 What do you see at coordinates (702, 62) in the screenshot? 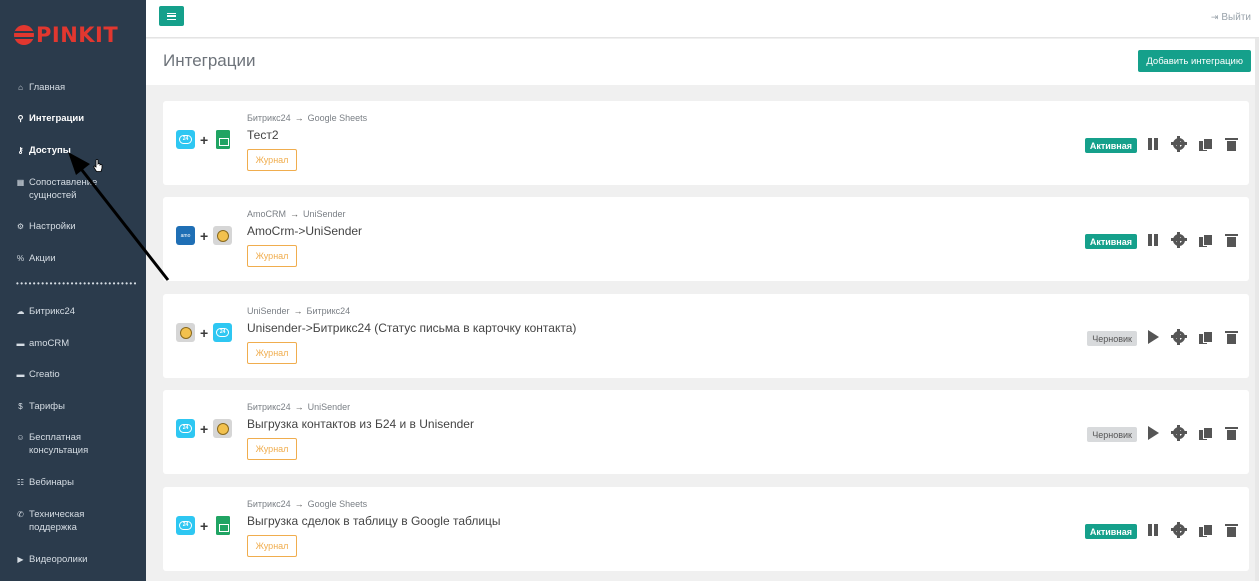
I see `page-header: Интеграции Добавить интеграцию` at bounding box center [702, 62].